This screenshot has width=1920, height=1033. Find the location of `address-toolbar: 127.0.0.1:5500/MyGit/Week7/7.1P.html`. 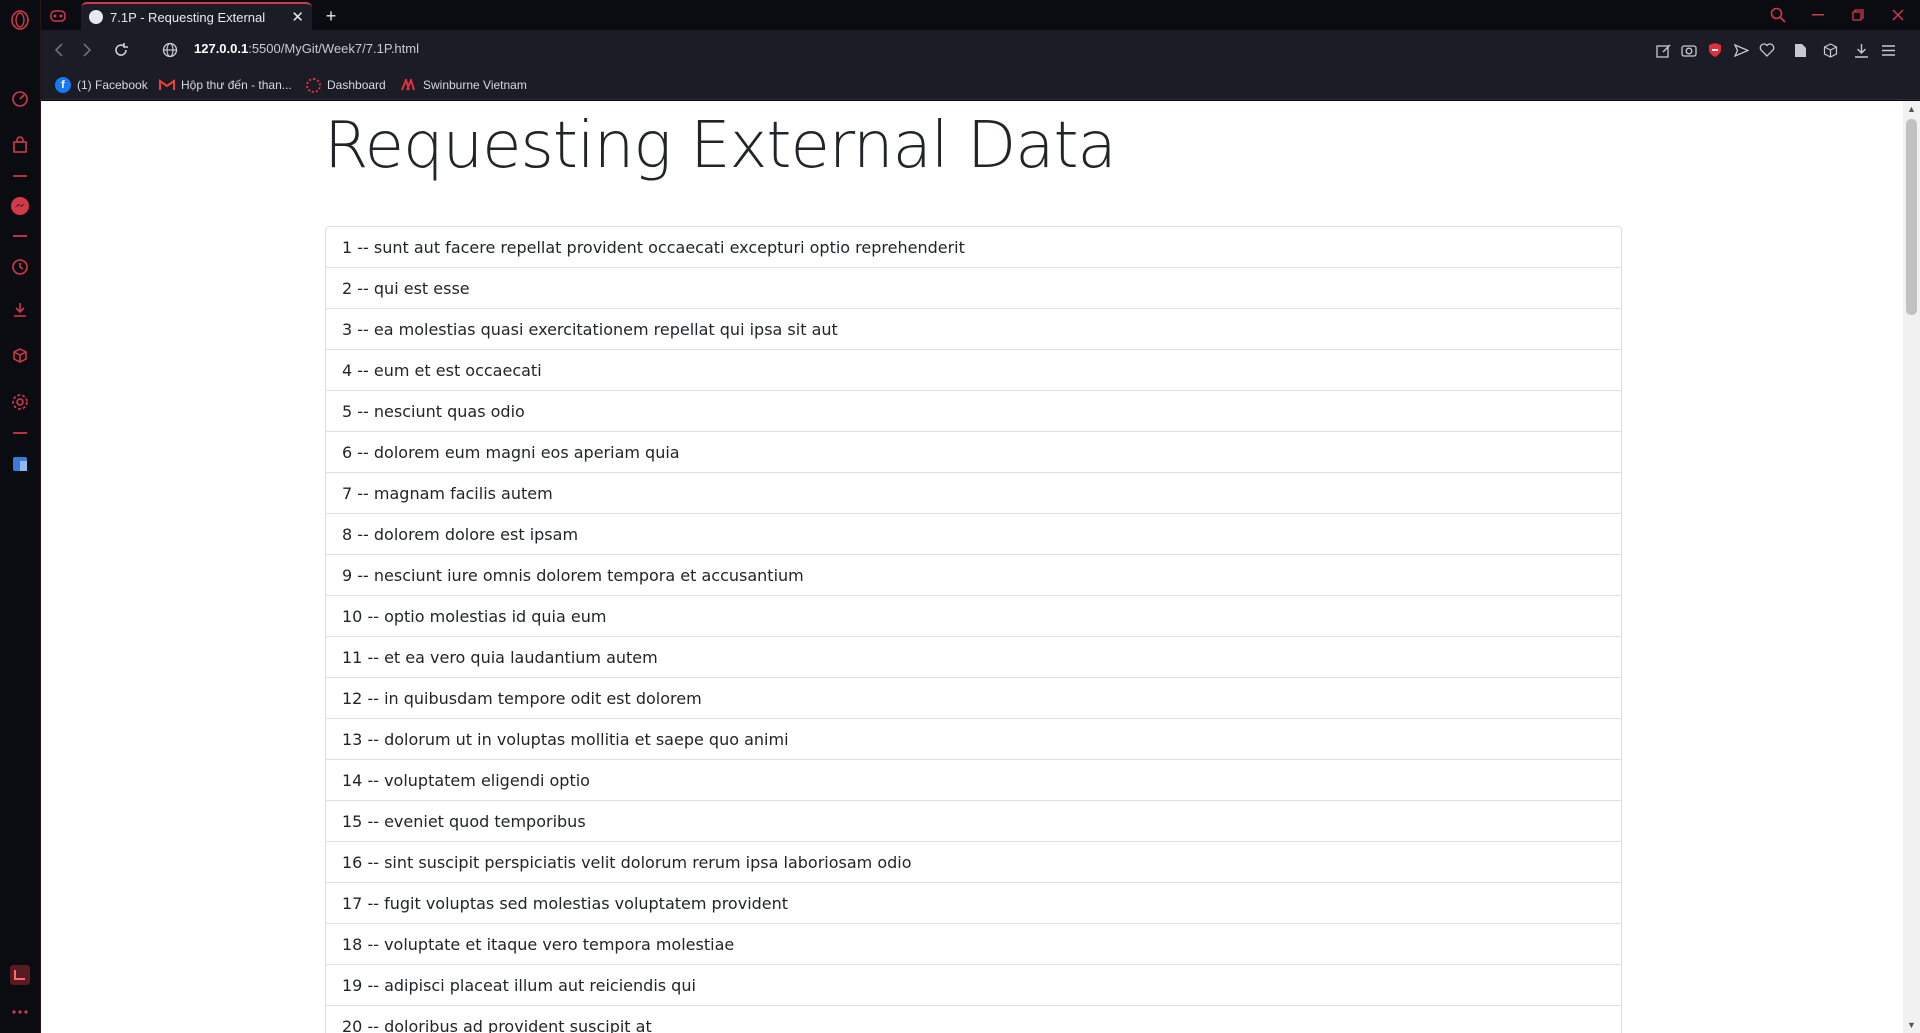

address-toolbar: 127.0.0.1:5500/MyGit/Week7/7.1P.html is located at coordinates (980, 50).